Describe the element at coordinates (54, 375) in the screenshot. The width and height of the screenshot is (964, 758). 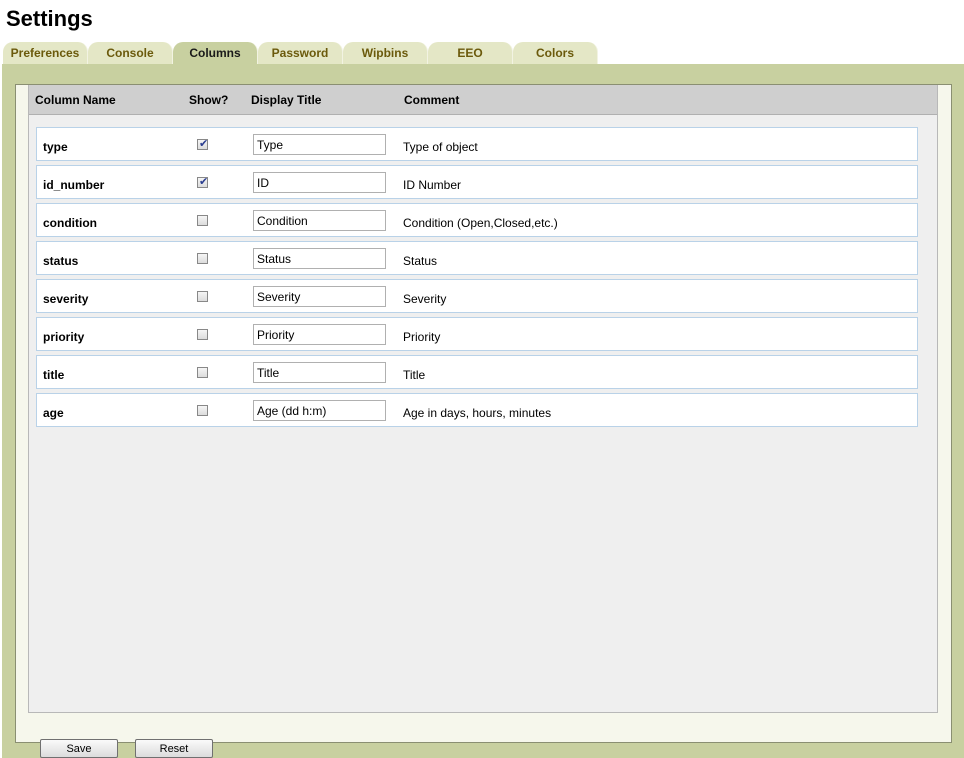
I see `column-name: title` at that location.